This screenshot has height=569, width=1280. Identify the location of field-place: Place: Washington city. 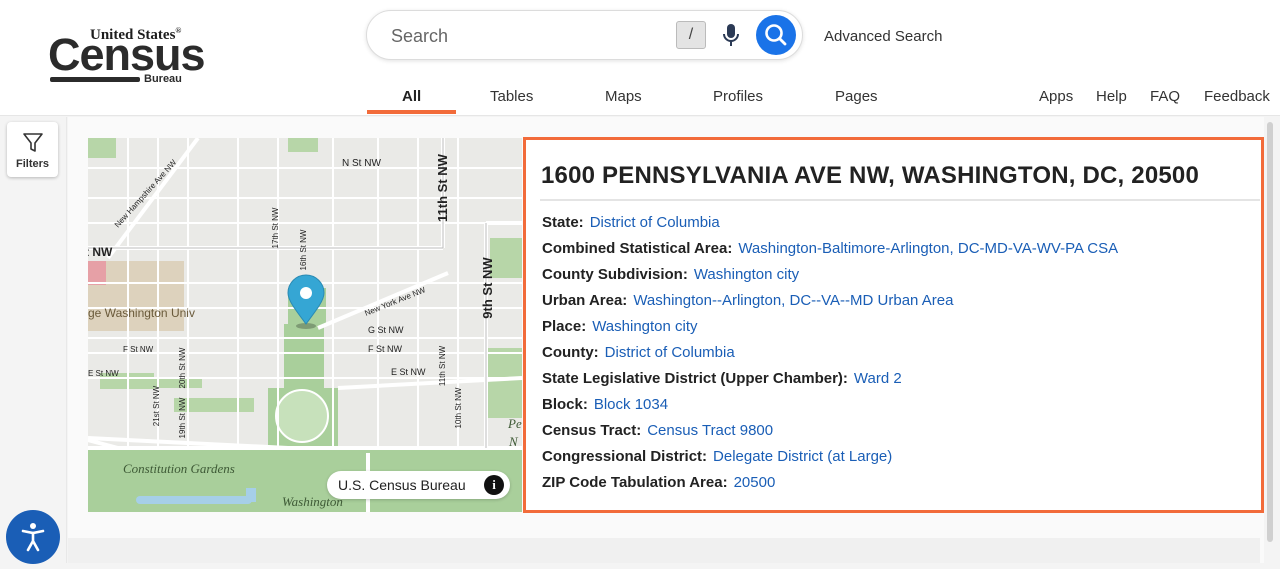
(620, 326).